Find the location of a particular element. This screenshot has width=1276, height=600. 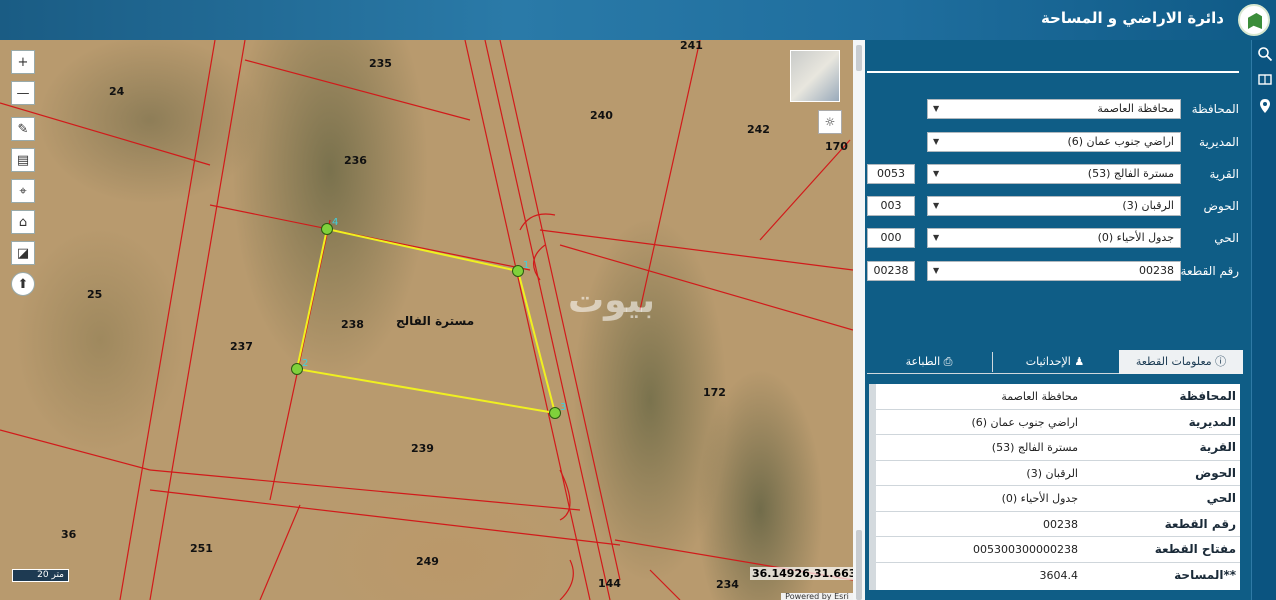

table-scrollbar is located at coordinates (872, 487).